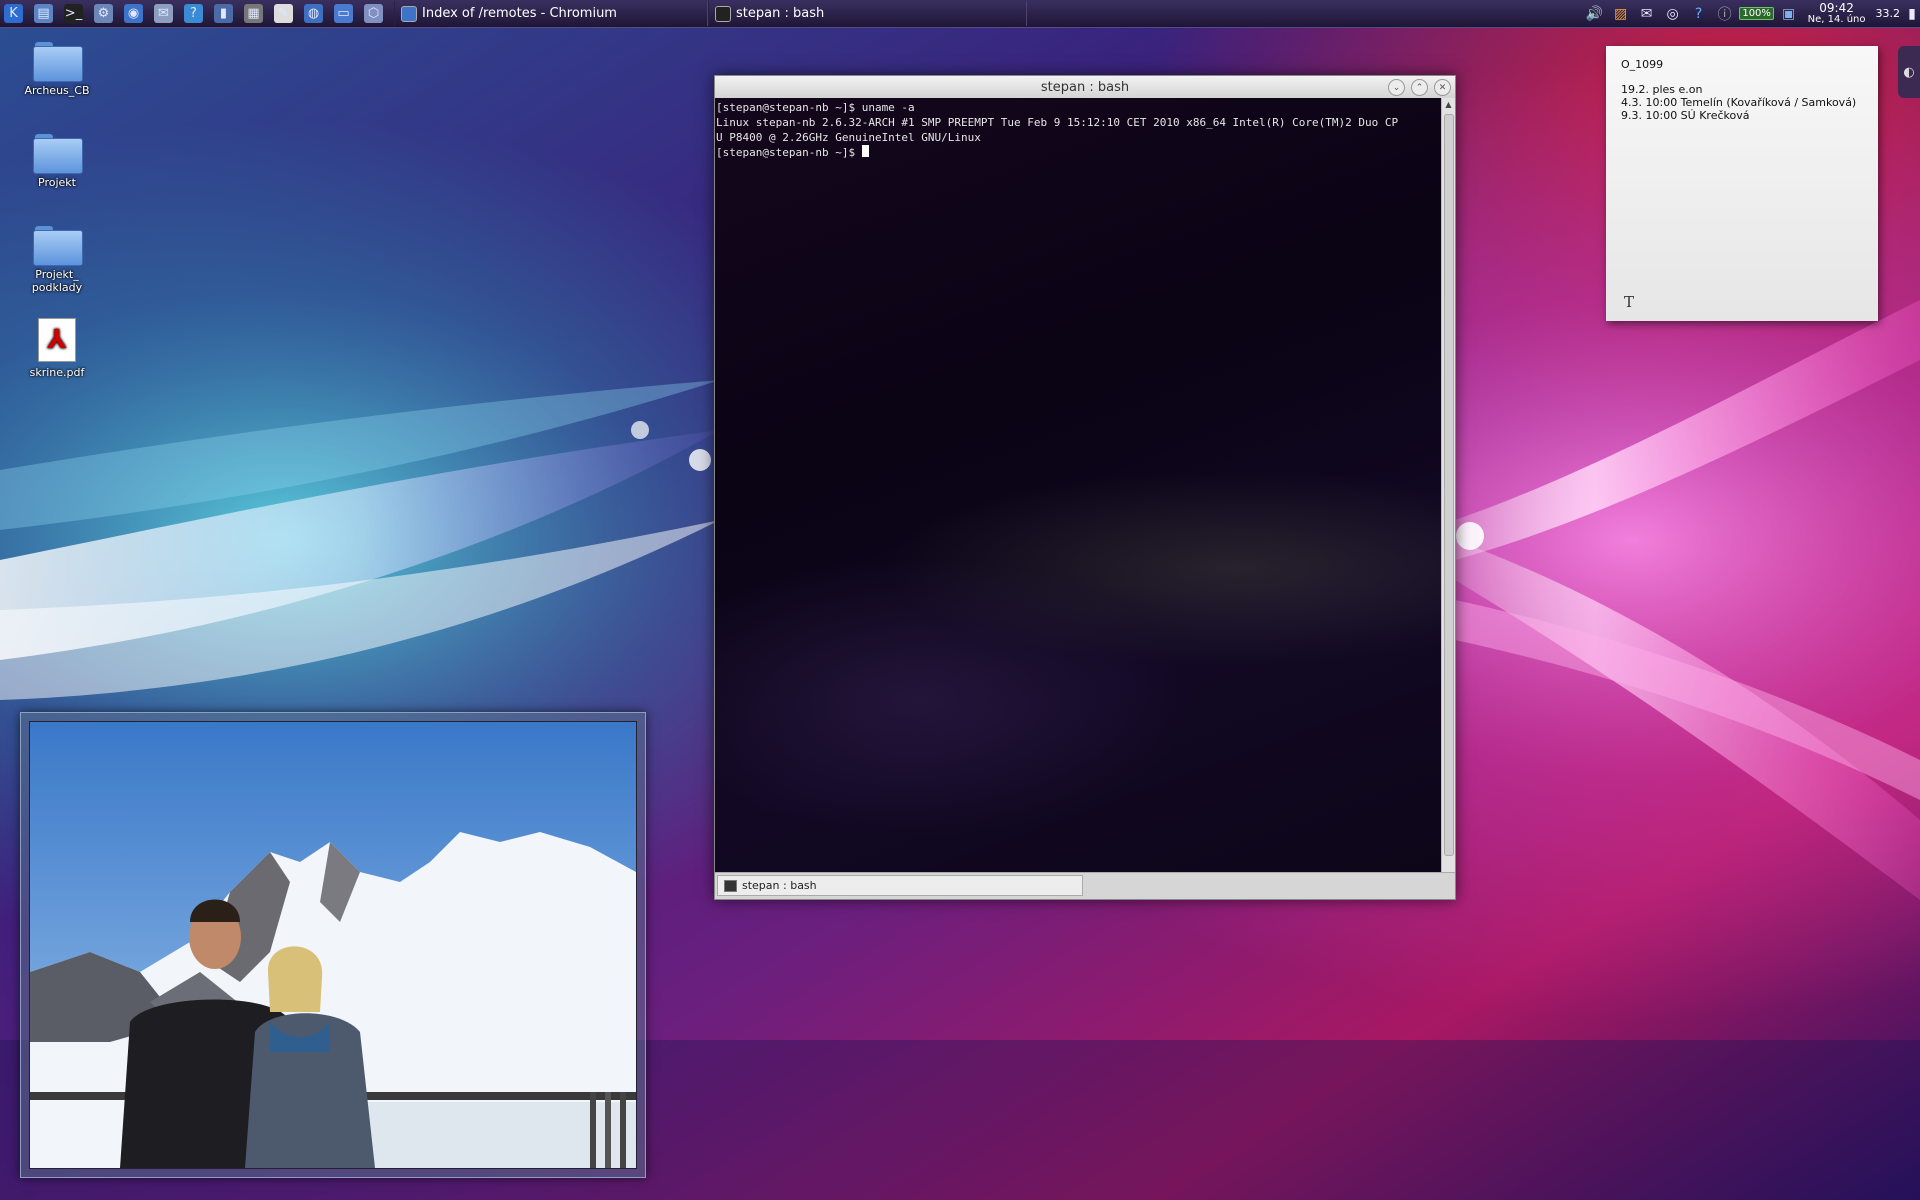 The width and height of the screenshot is (1920, 1200). I want to click on phone-icon-glyph: ▮, so click(223, 13).